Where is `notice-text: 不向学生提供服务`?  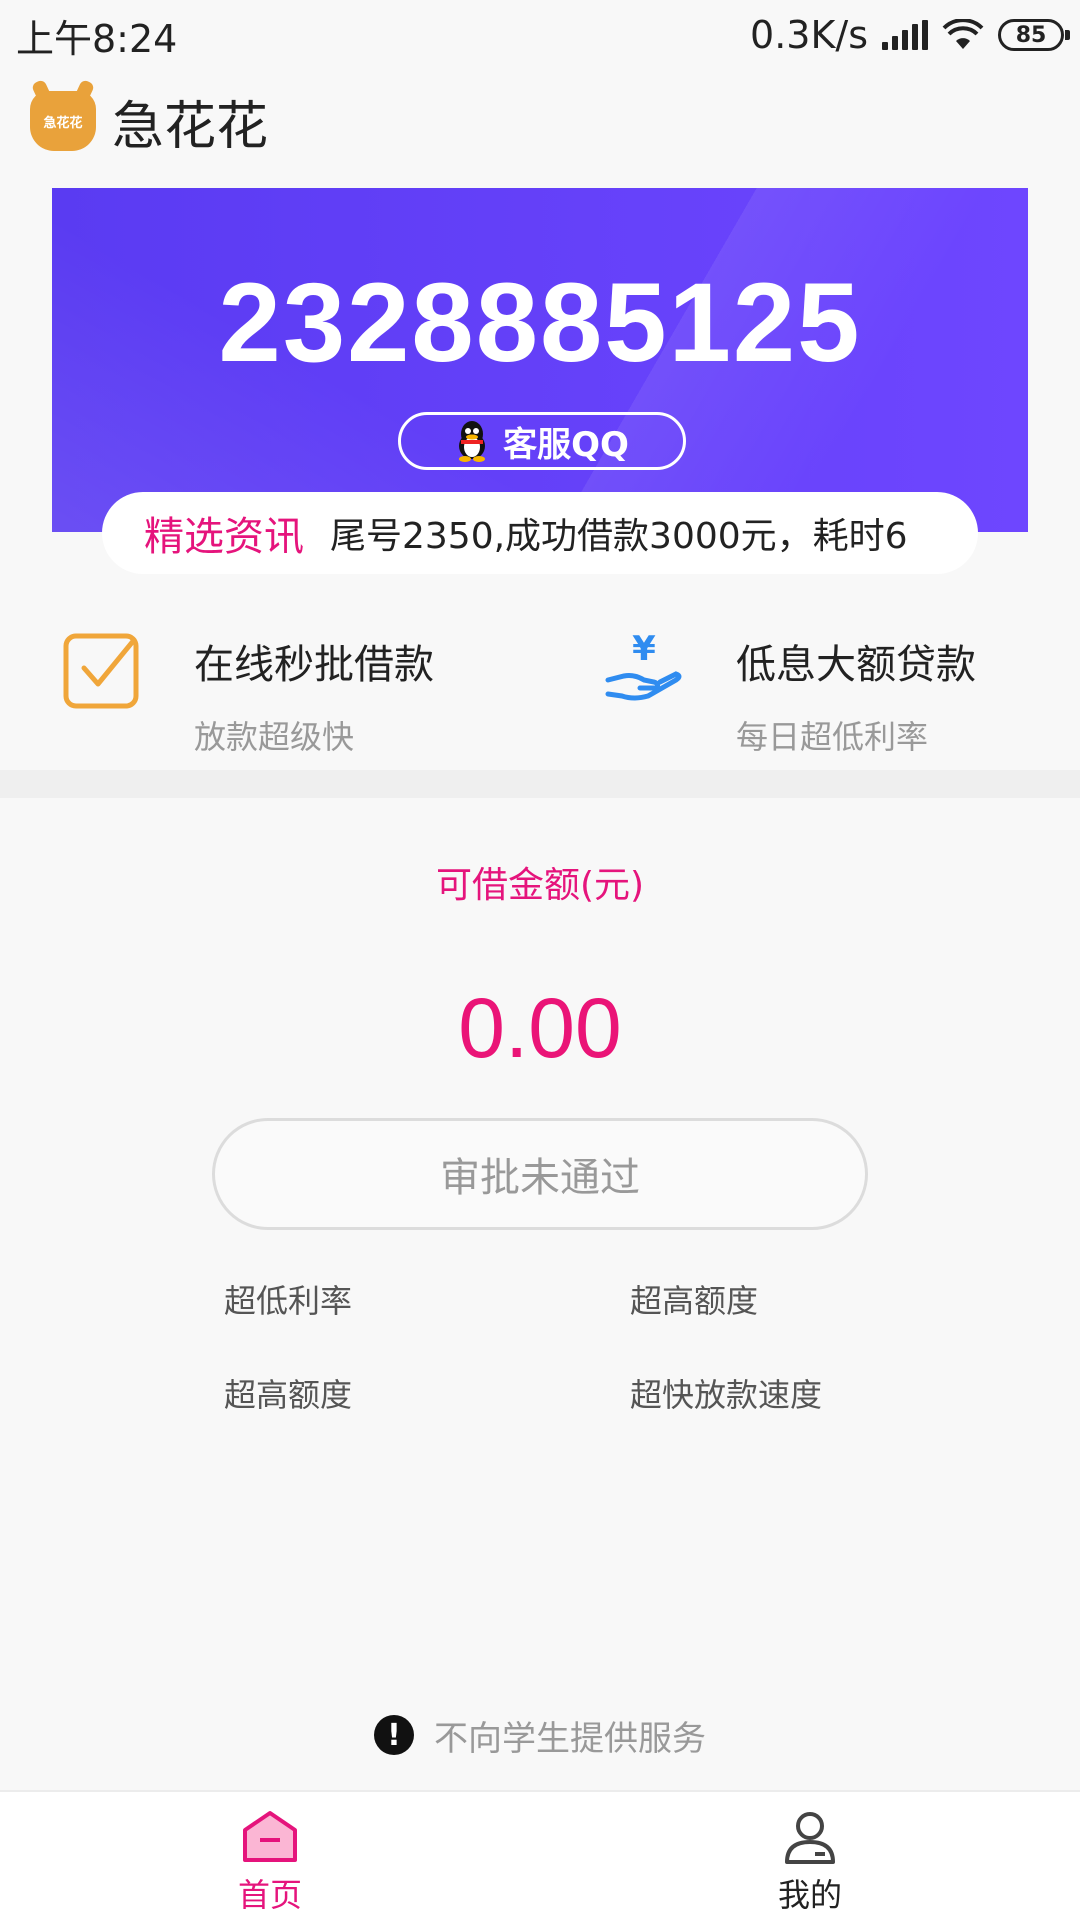 notice-text: 不向学生提供服务 is located at coordinates (570, 1738).